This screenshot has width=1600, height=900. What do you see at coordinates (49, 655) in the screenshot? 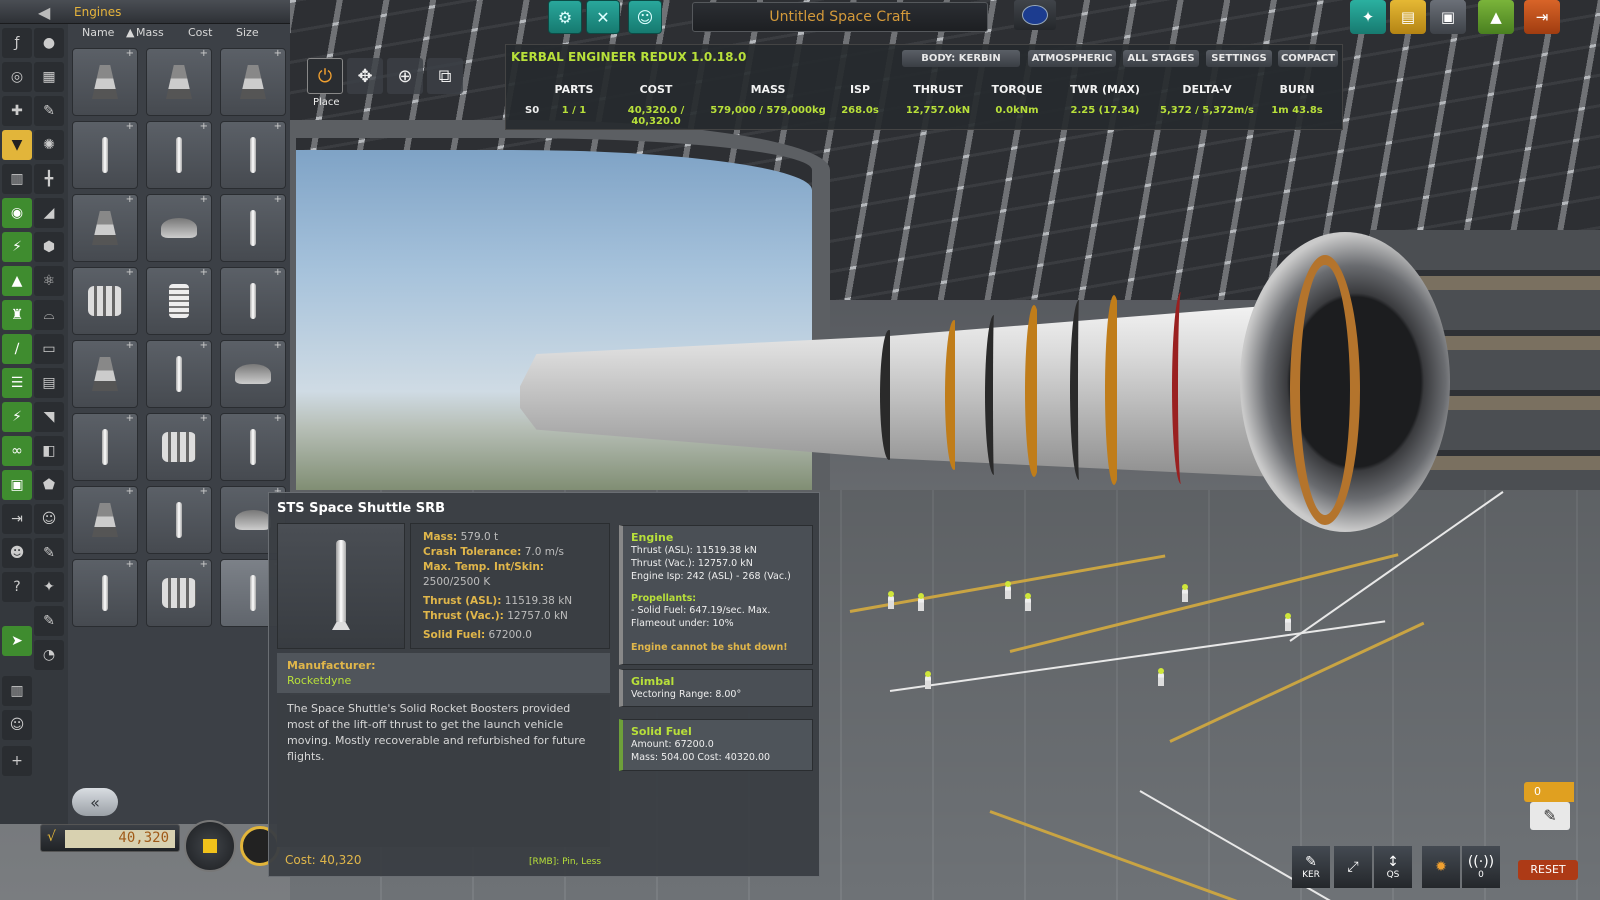
I see `antenna-category-icon: ◔` at bounding box center [49, 655].